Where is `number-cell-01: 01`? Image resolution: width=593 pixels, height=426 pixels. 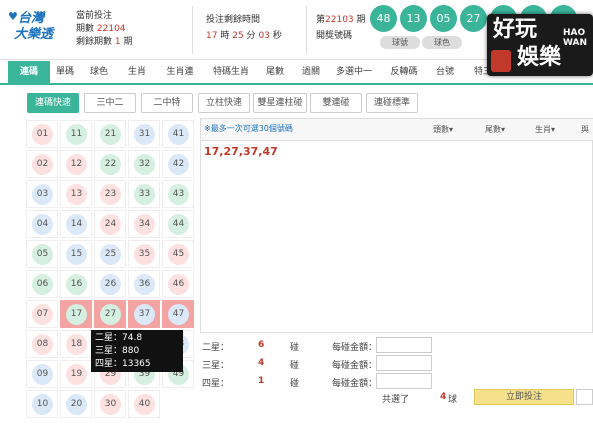 number-cell-01: 01 is located at coordinates (42, 134).